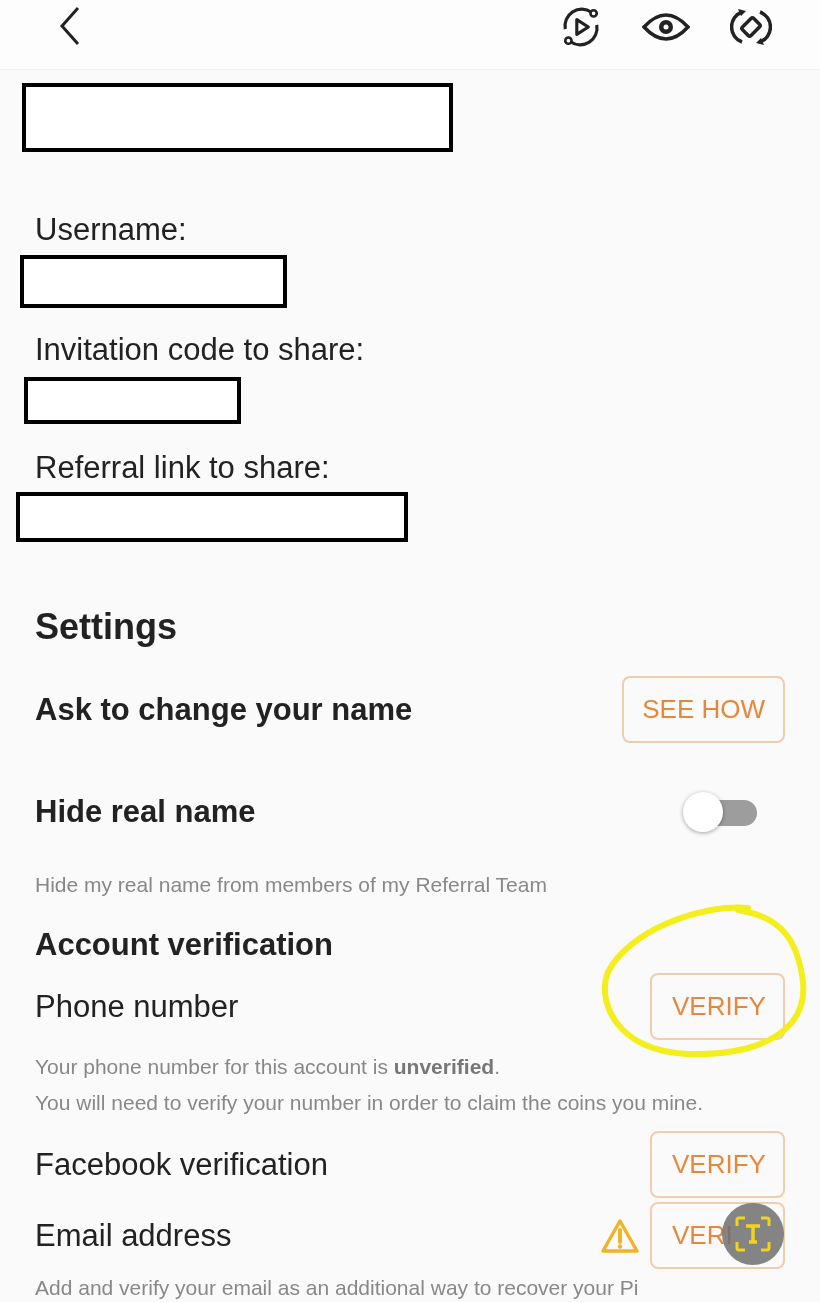 This screenshot has width=820, height=1302. Describe the element at coordinates (620, 1235) in the screenshot. I see `warning-icon` at that location.